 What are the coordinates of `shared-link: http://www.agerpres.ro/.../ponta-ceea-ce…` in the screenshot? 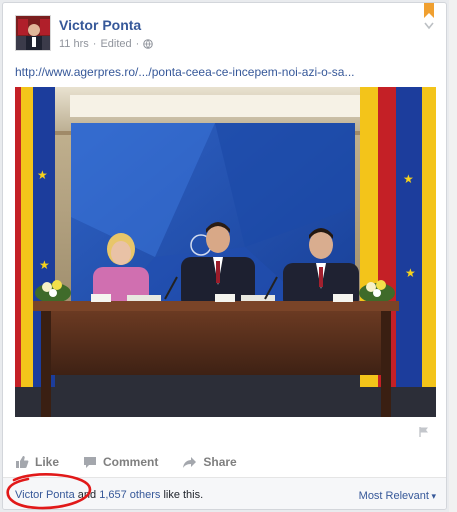 It's located at (225, 72).